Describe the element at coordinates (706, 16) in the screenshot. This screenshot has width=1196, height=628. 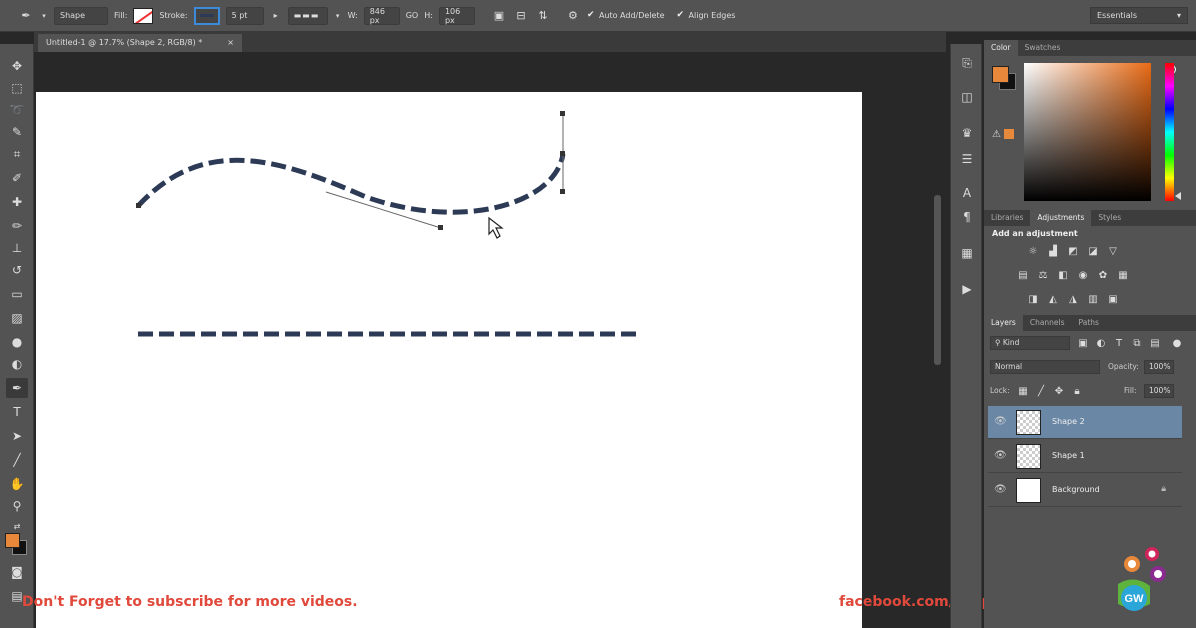
I see `align-edges-checkbox: ✔ Align Edges` at that location.